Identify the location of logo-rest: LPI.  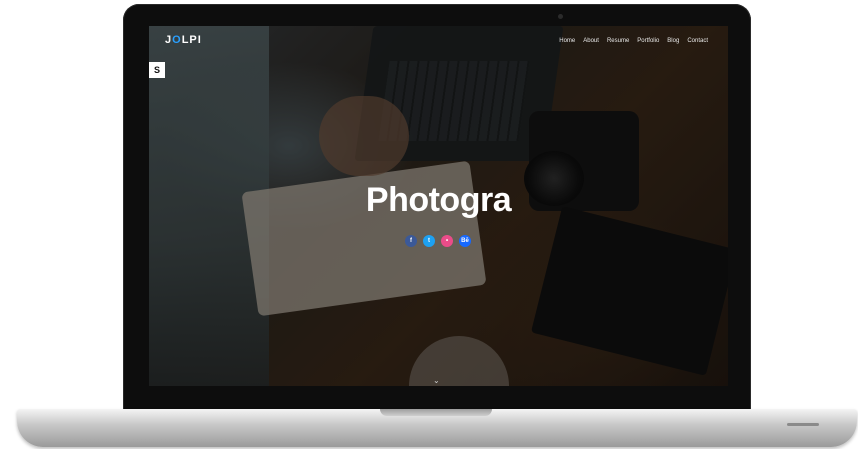
(191, 40).